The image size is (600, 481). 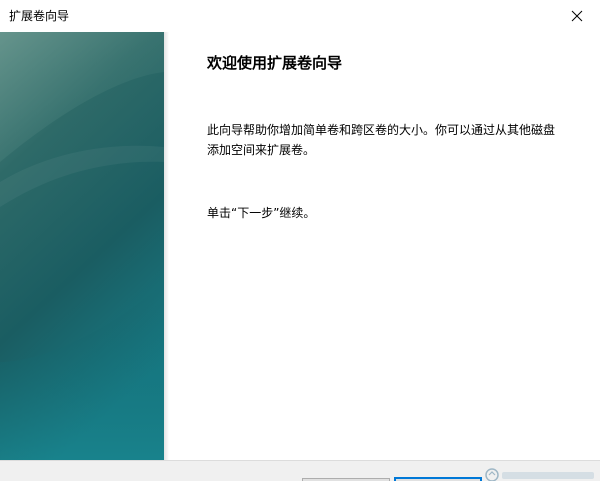 What do you see at coordinates (39, 16) in the screenshot?
I see `window-title: 扩展卷向导` at bounding box center [39, 16].